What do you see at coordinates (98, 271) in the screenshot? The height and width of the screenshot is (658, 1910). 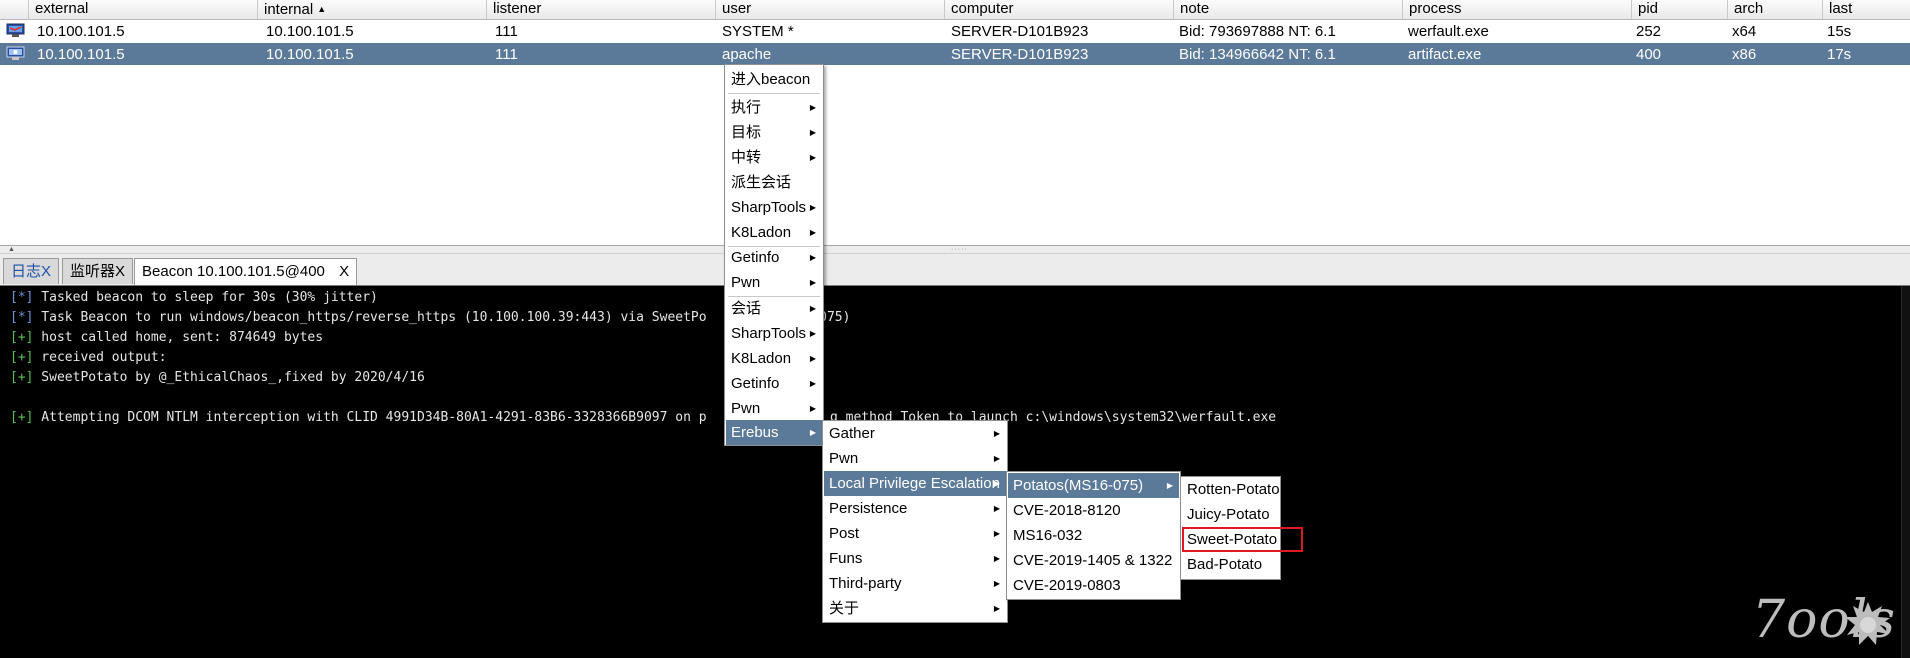 I see `tab-listeners: 监听器X` at bounding box center [98, 271].